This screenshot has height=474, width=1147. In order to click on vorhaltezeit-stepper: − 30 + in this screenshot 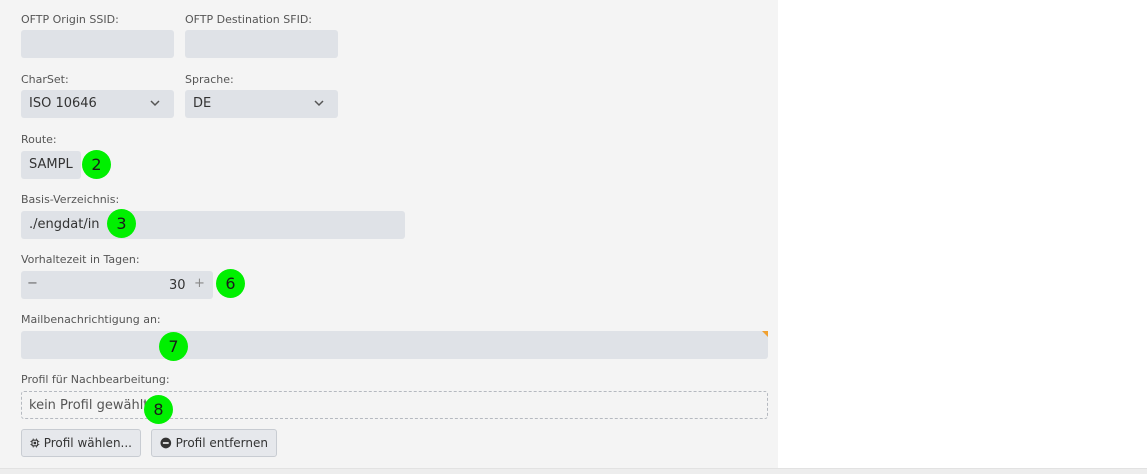, I will do `click(117, 285)`.